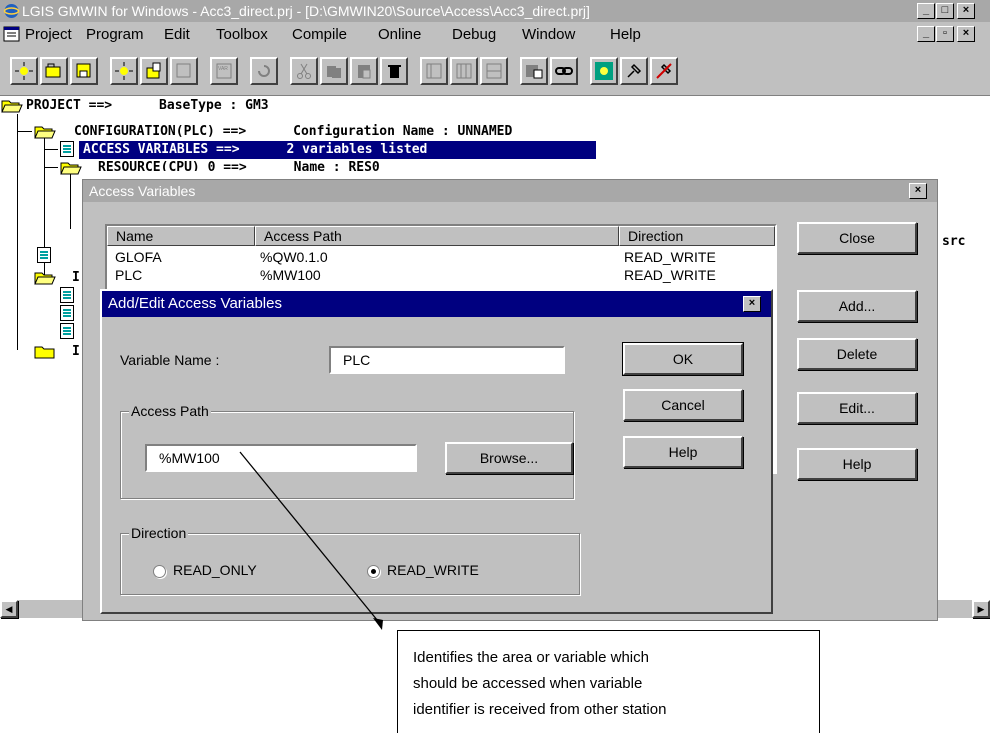  Describe the element at coordinates (945, 11) in the screenshot. I see `maximize-button: □` at that location.